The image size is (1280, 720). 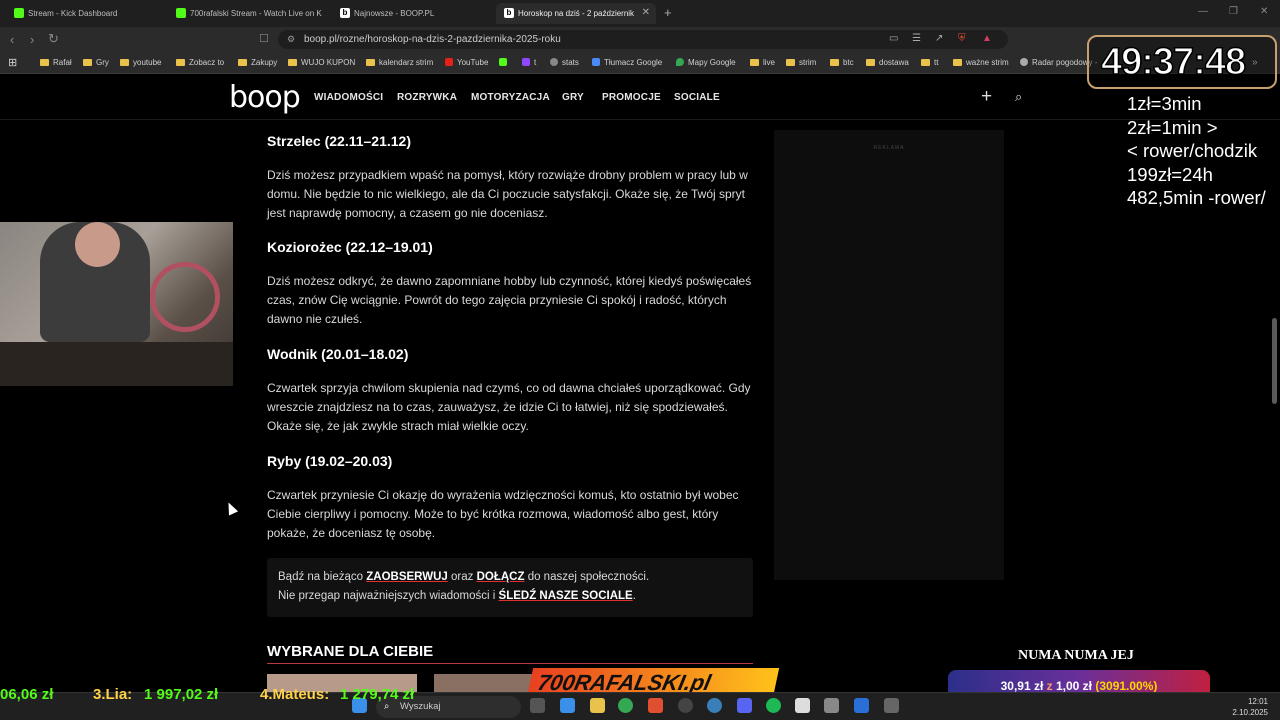 What do you see at coordinates (350, 247) in the screenshot?
I see `sign-heading: Koziorożec (22.12–19.01)` at bounding box center [350, 247].